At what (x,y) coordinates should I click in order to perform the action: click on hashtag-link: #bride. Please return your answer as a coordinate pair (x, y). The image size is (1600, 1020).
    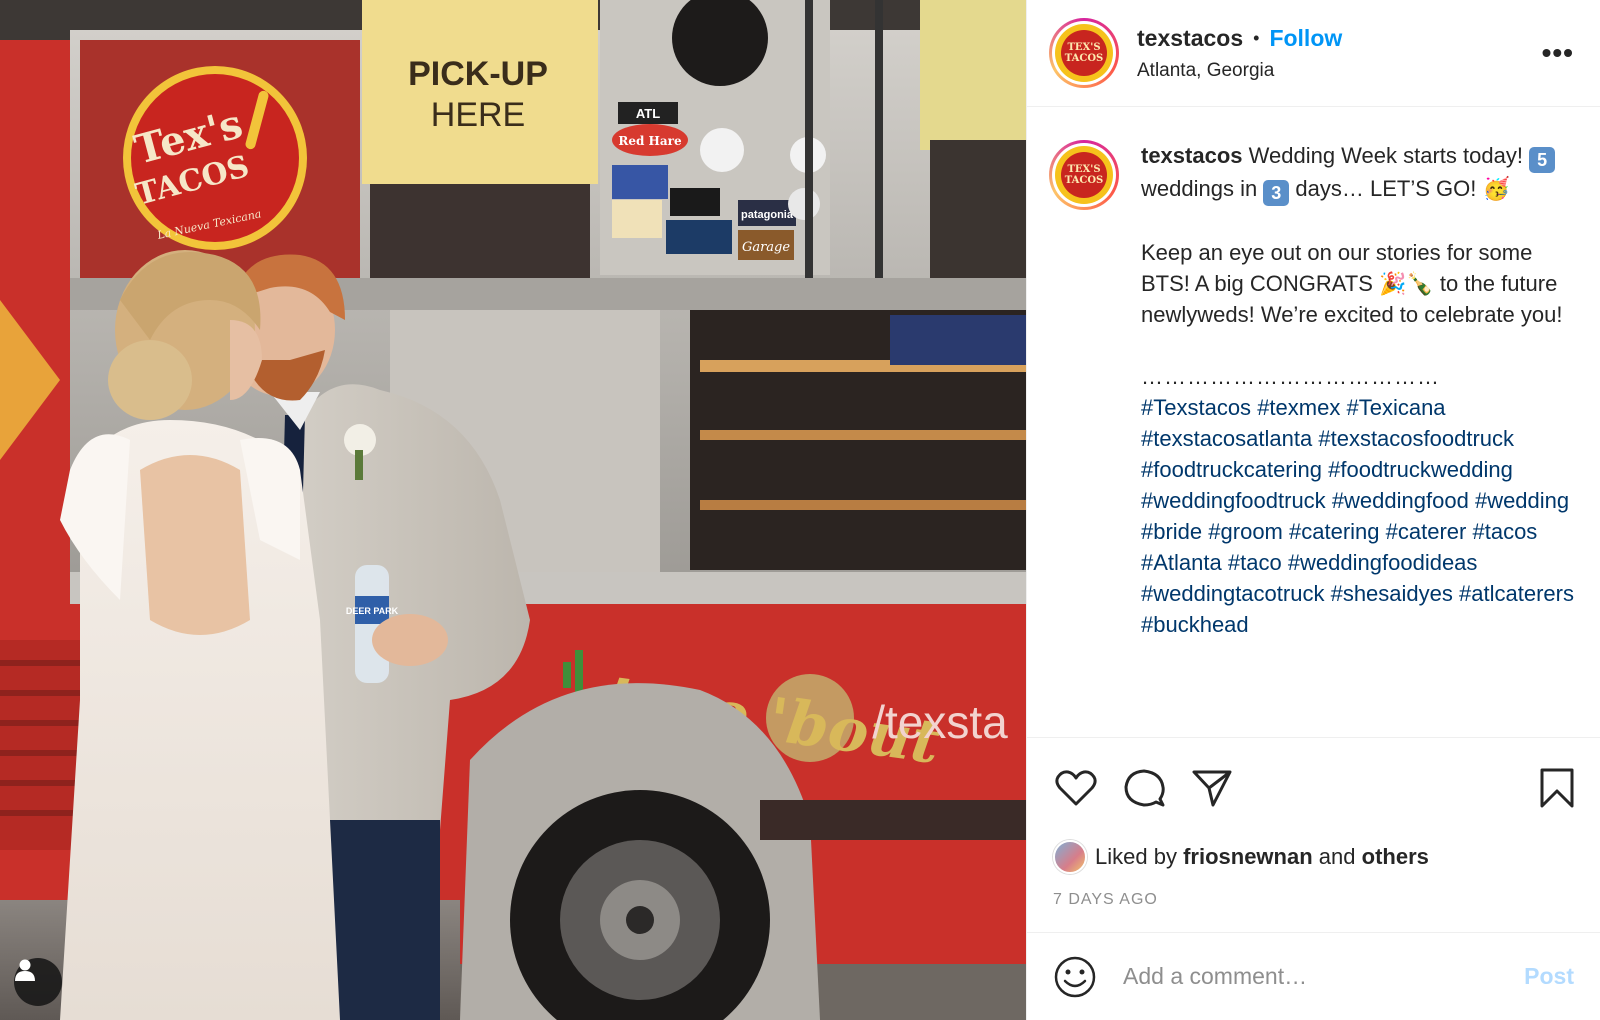
    Looking at the image, I should click on (1171, 531).